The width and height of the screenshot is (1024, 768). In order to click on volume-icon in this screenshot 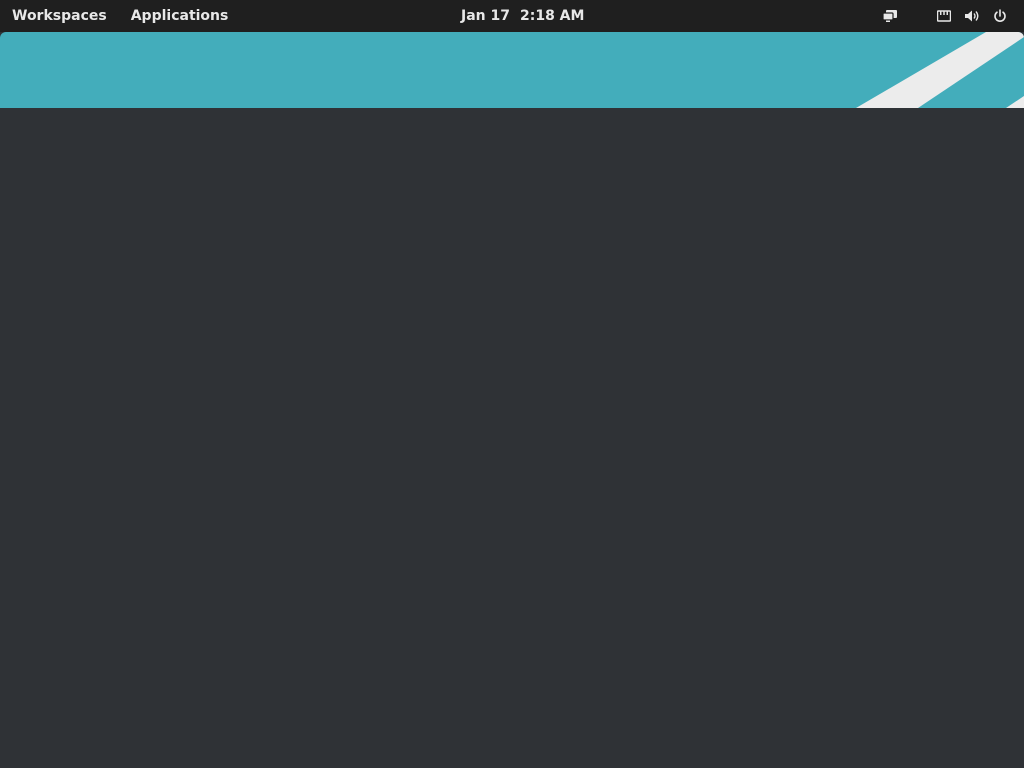, I will do `click(972, 16)`.